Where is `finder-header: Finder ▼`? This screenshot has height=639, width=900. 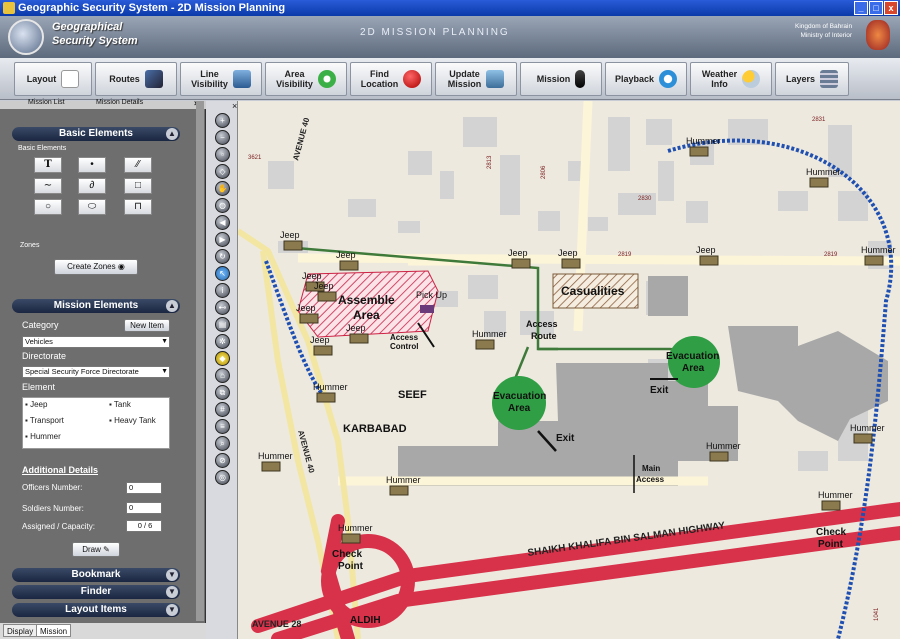
finder-header: Finder ▼ is located at coordinates (96, 592).